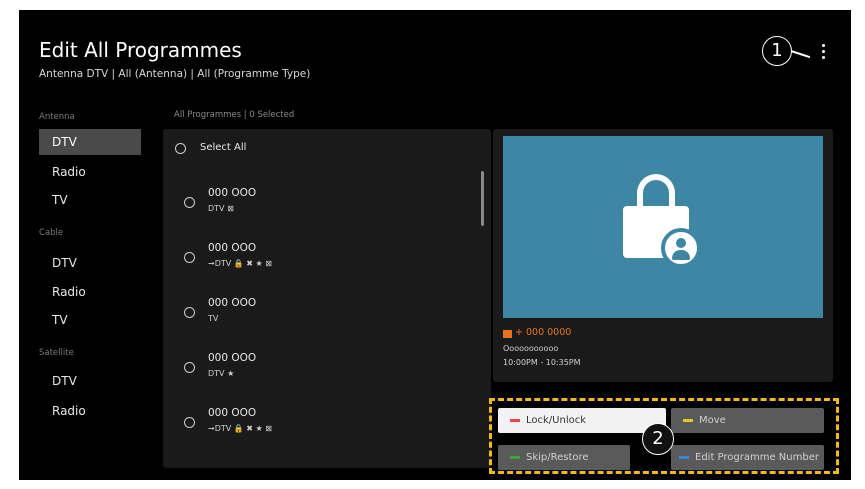 The image size is (865, 489). What do you see at coordinates (507, 334) in the screenshot?
I see `channel-logo-icon` at bounding box center [507, 334].